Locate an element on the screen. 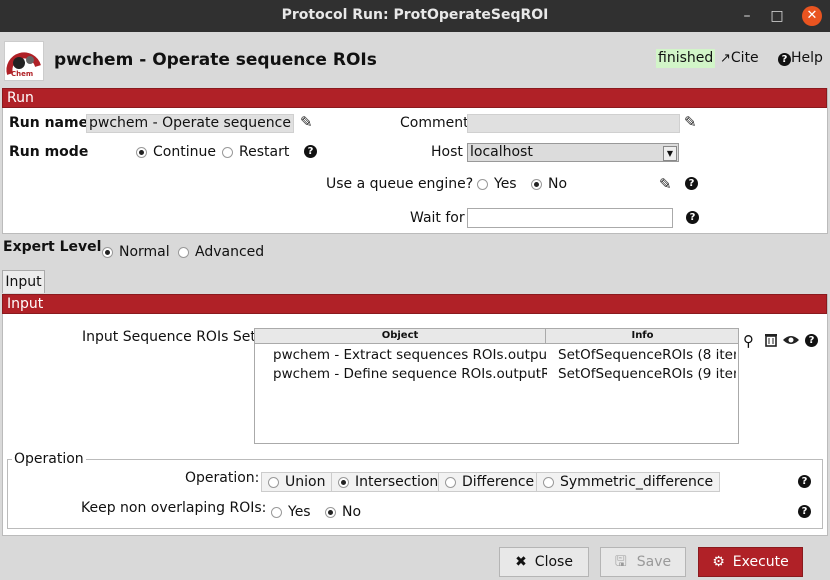 The image size is (830, 580). edit-run-name-icon: ✎ is located at coordinates (306, 122).